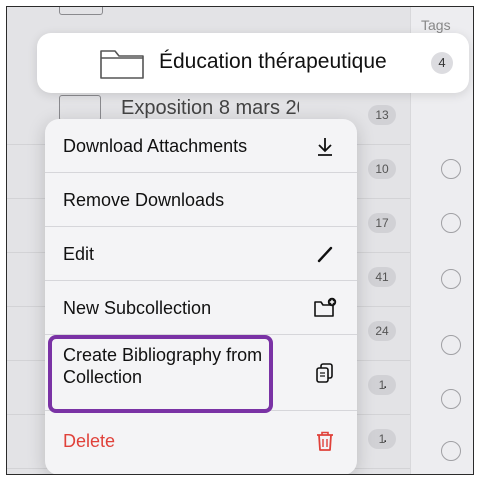 The image size is (480, 481). Describe the element at coordinates (155, 146) in the screenshot. I see `menu-item-label: Download Attachments` at that location.